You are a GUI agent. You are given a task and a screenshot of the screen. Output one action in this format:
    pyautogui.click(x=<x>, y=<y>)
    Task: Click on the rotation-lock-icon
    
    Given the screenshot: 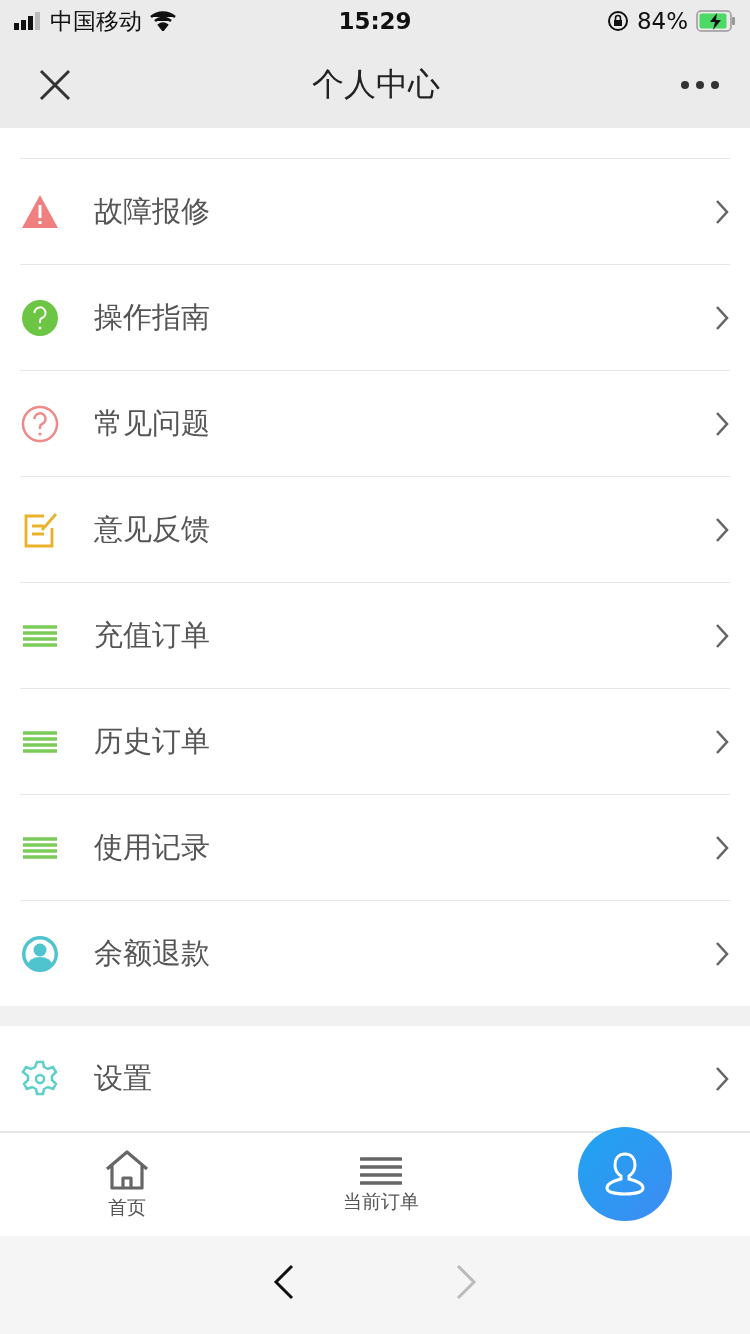 What is the action you would take?
    pyautogui.click(x=617, y=21)
    